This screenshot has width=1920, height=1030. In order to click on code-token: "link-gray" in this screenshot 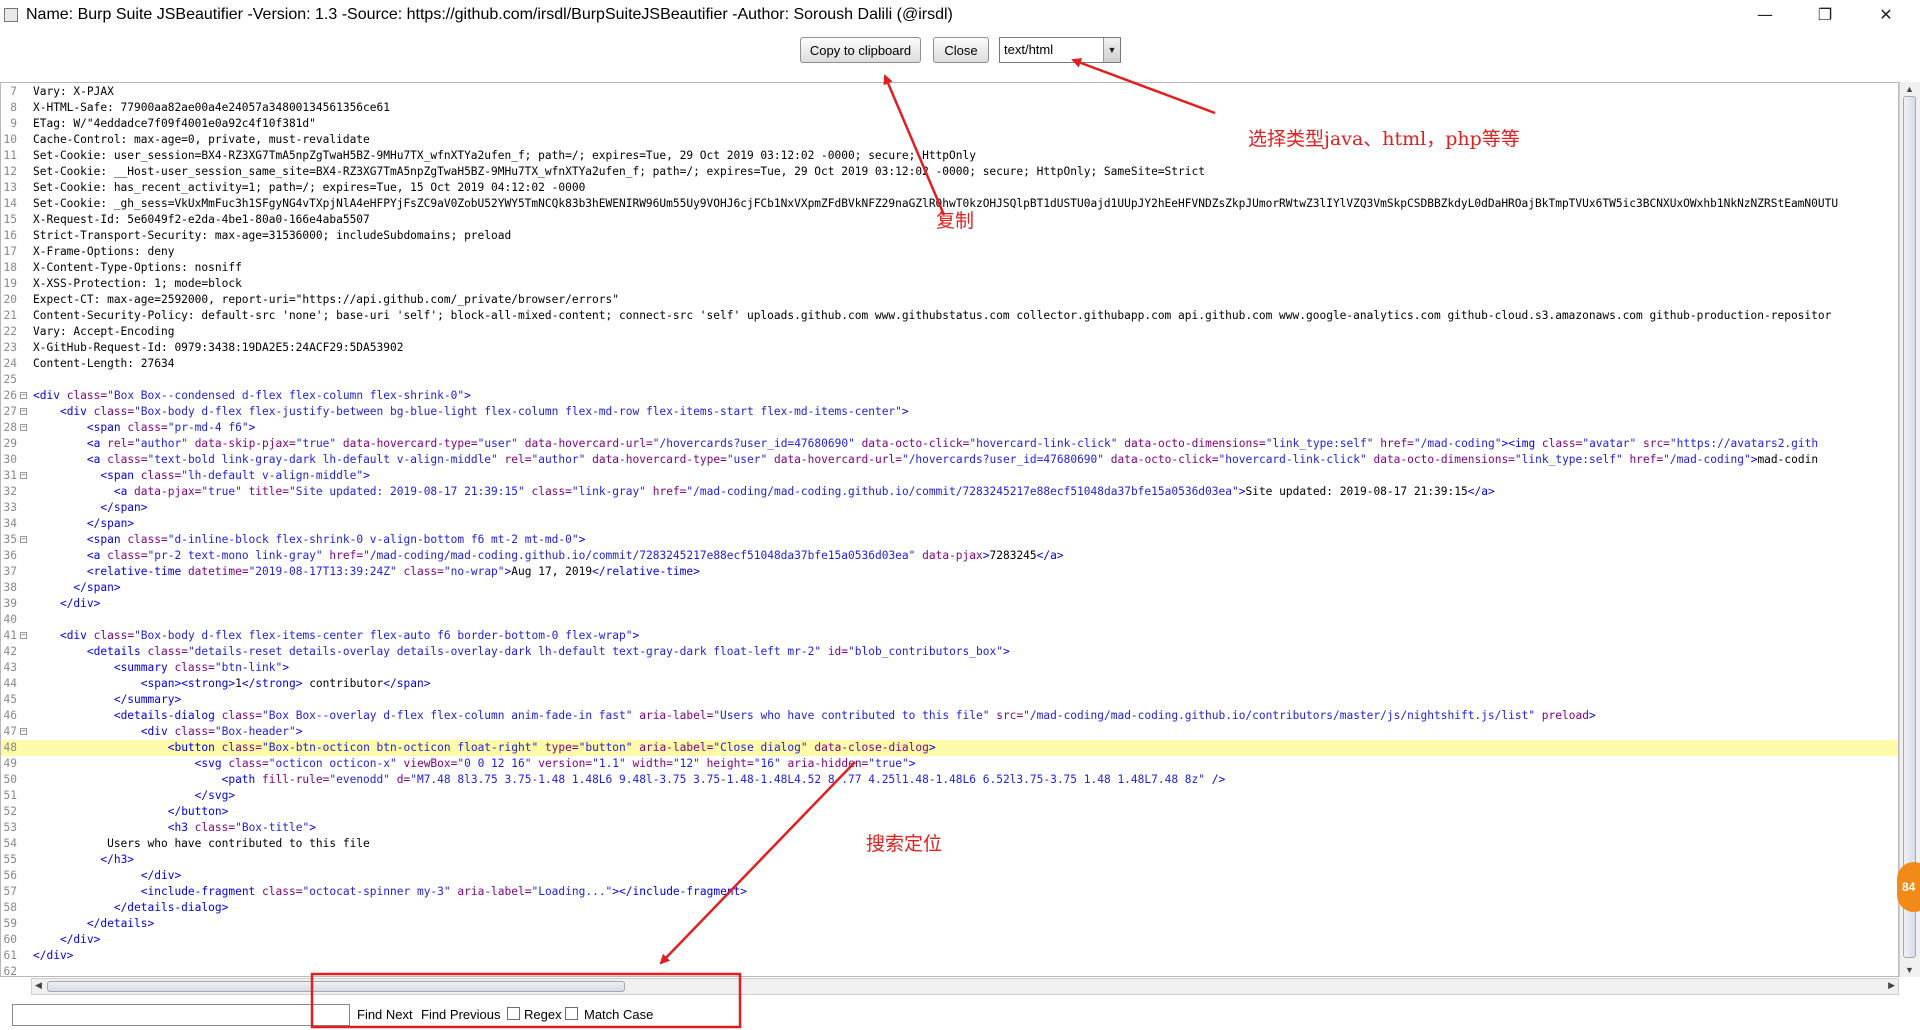, I will do `click(612, 491)`.